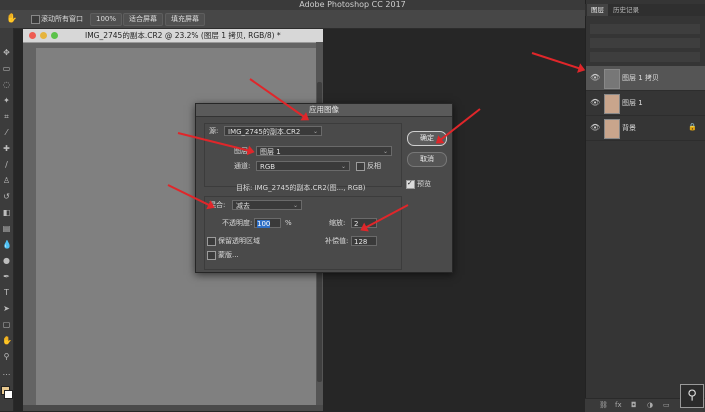 This screenshot has height=412, width=705. Describe the element at coordinates (7, 244) in the screenshot. I see `blur-tool-icon: 💧` at that location.